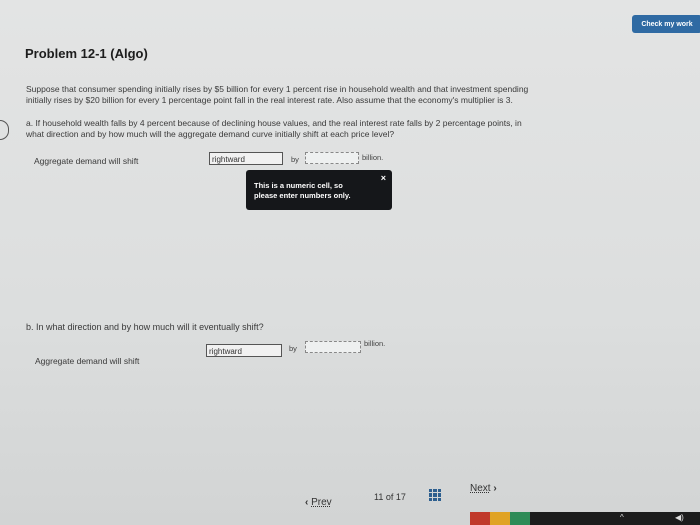 This screenshot has height=525, width=700. I want to click on part-a-amount-input, so click(332, 158).